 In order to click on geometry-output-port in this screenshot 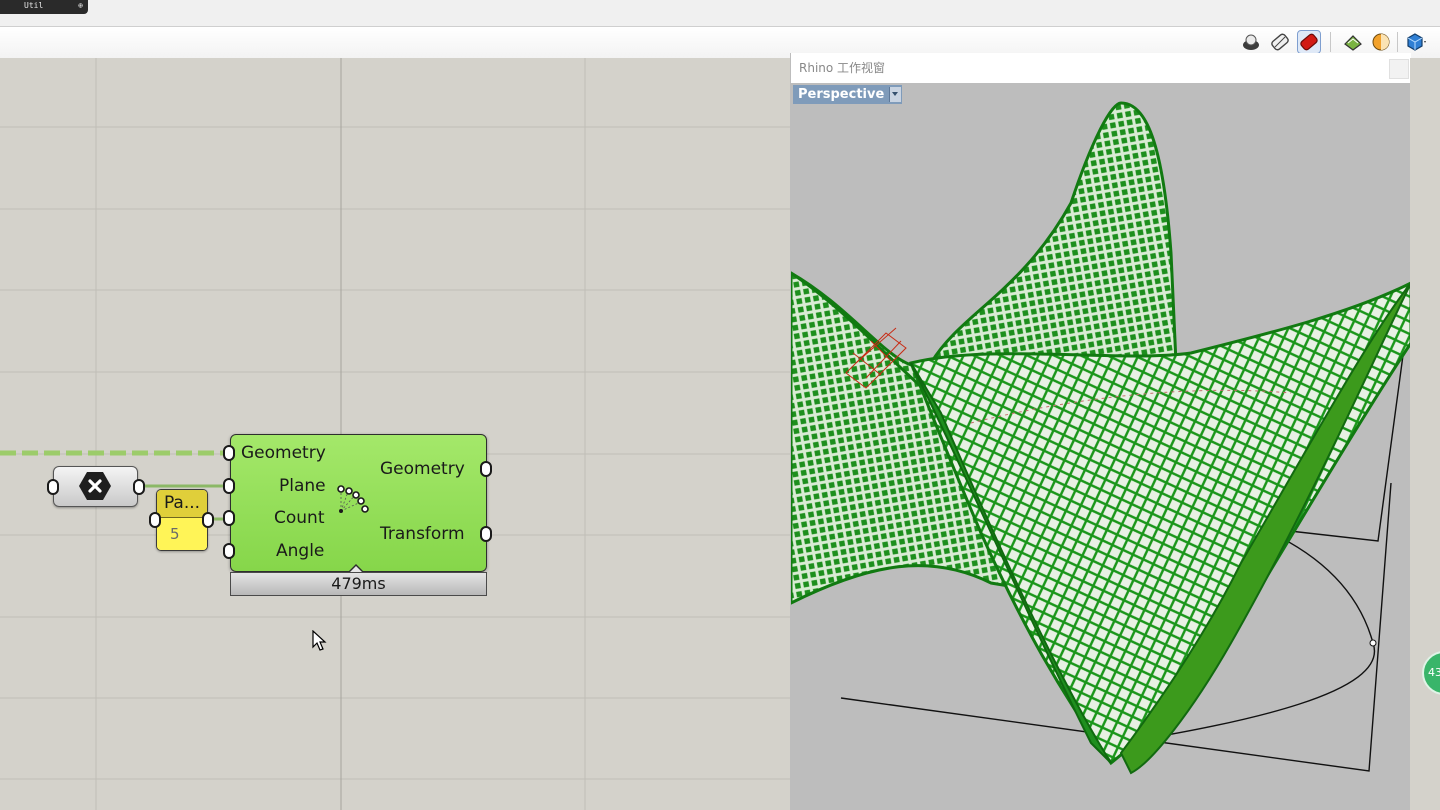, I will do `click(486, 469)`.